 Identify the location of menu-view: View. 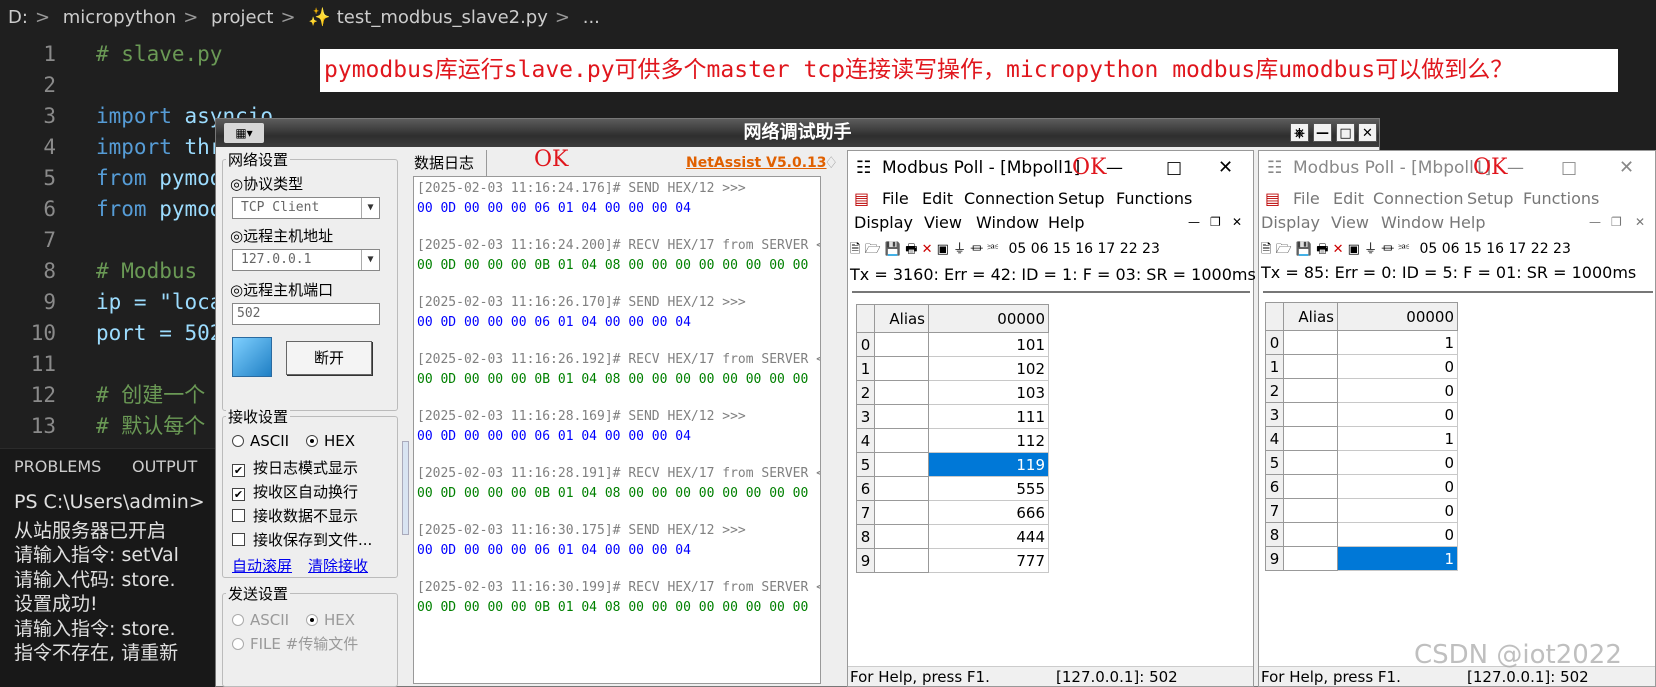
(1350, 222).